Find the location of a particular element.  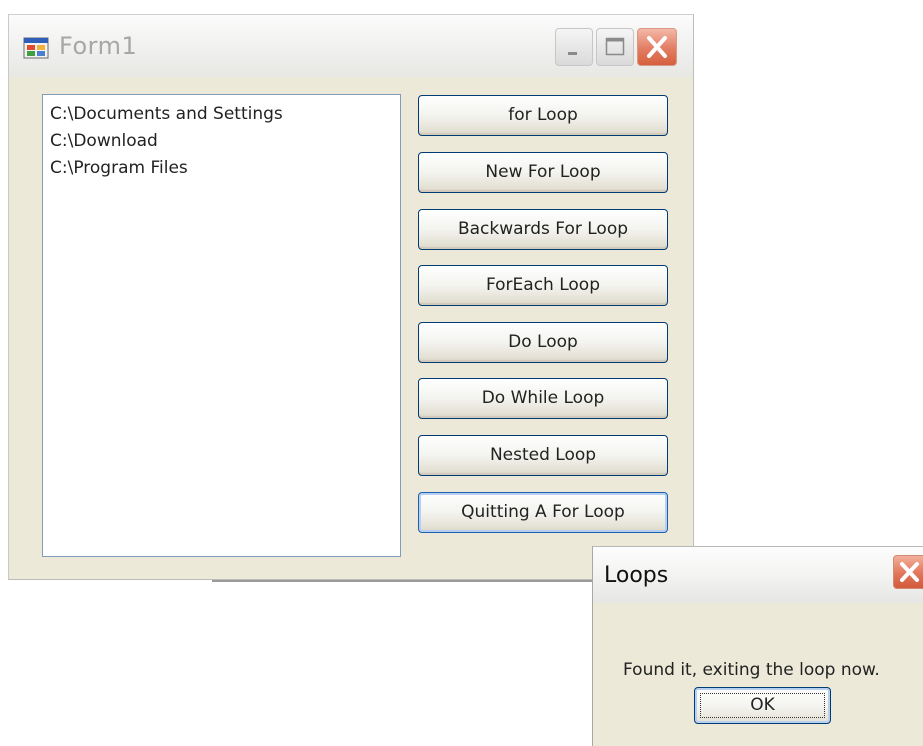

ok-button-label: OK is located at coordinates (762, 705).